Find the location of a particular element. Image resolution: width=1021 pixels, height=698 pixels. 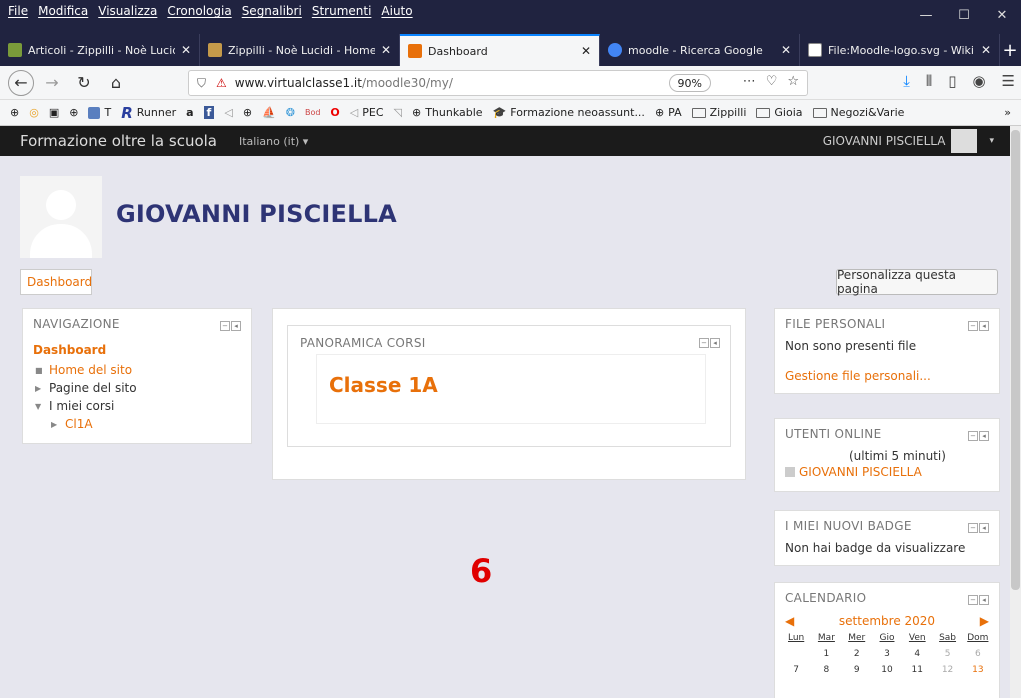

account-icon: ◉ is located at coordinates (978, 81).